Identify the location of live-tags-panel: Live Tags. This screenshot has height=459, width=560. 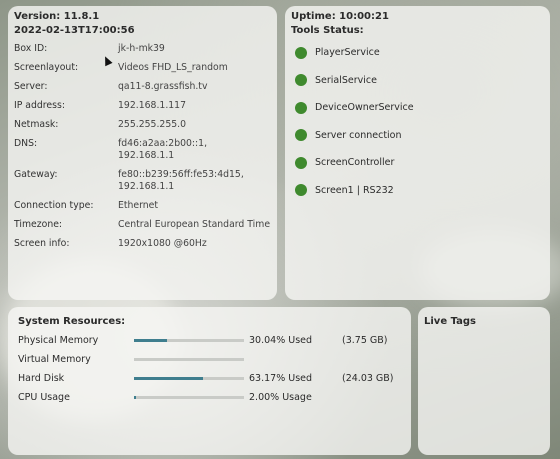
(484, 381).